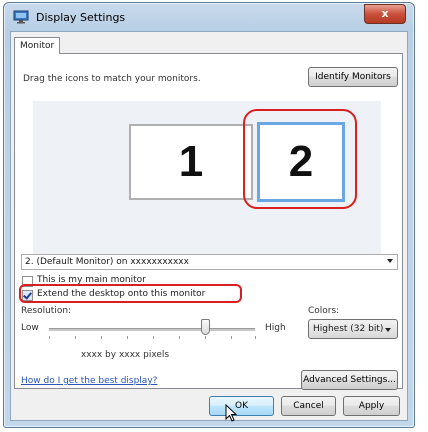 The image size is (428, 432). What do you see at coordinates (191, 162) in the screenshot?
I see `monitor-1-icon: 1` at bounding box center [191, 162].